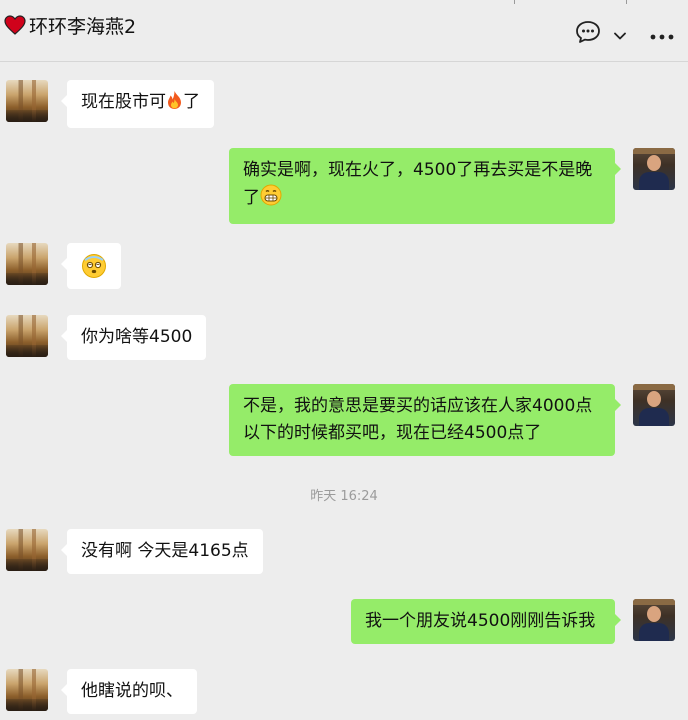 Image resolution: width=688 pixels, height=720 pixels. I want to click on more-icon, so click(662, 34).